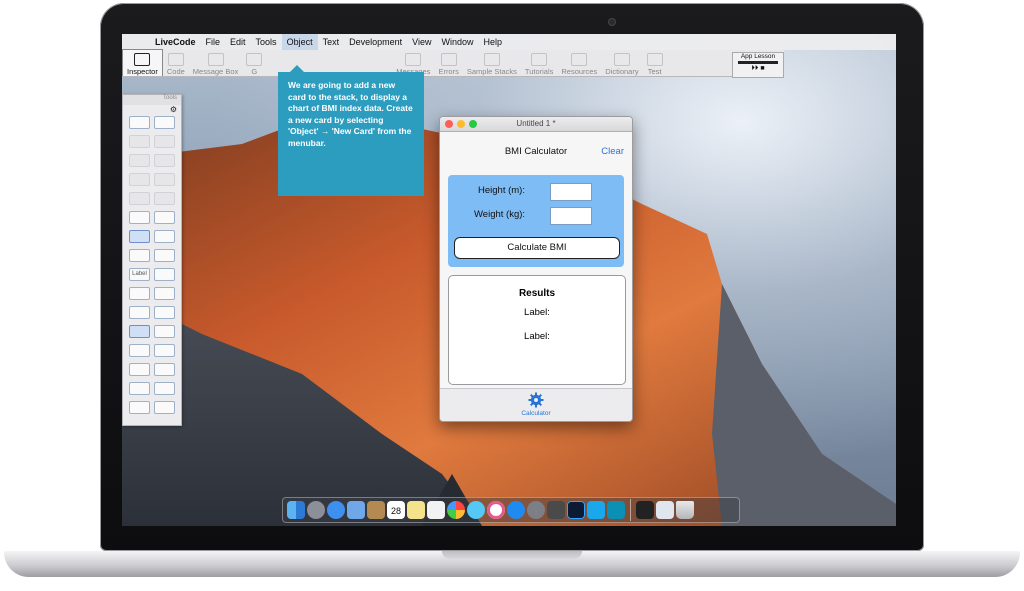 This screenshot has width=1024, height=591. I want to click on slider-tool, so click(139, 369).